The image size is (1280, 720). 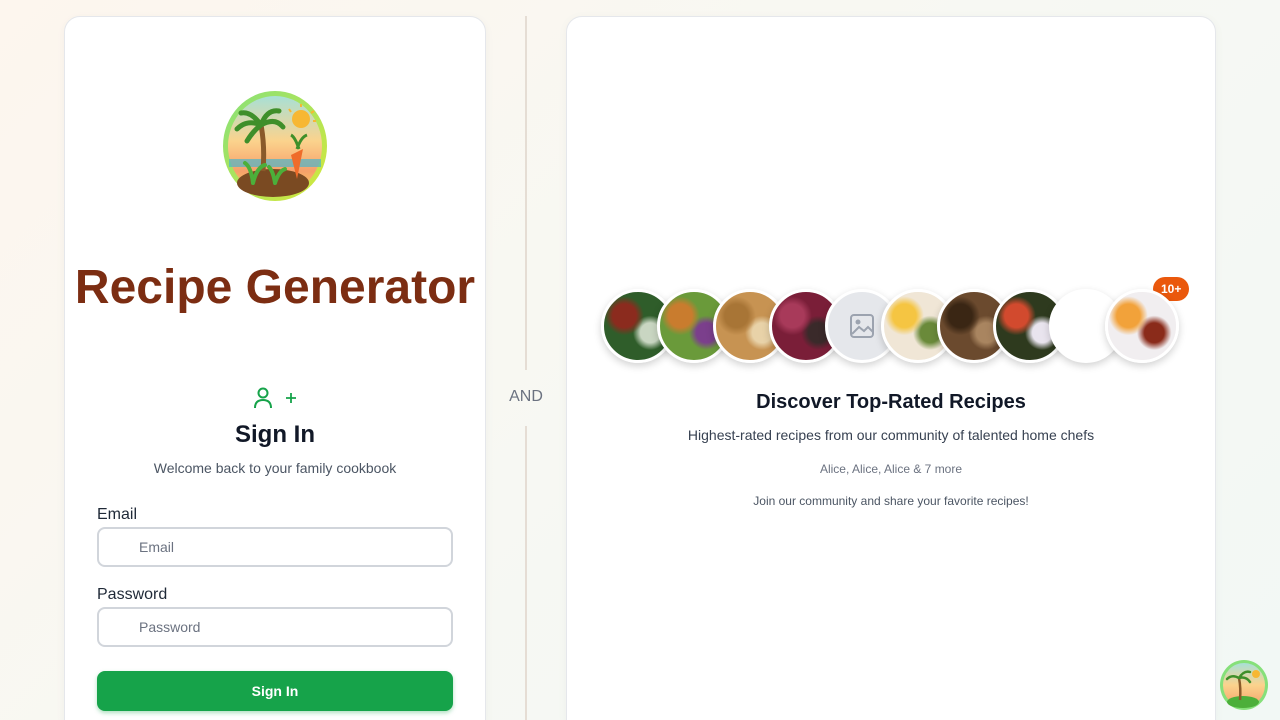 I want to click on plus-icon, so click(x=291, y=398).